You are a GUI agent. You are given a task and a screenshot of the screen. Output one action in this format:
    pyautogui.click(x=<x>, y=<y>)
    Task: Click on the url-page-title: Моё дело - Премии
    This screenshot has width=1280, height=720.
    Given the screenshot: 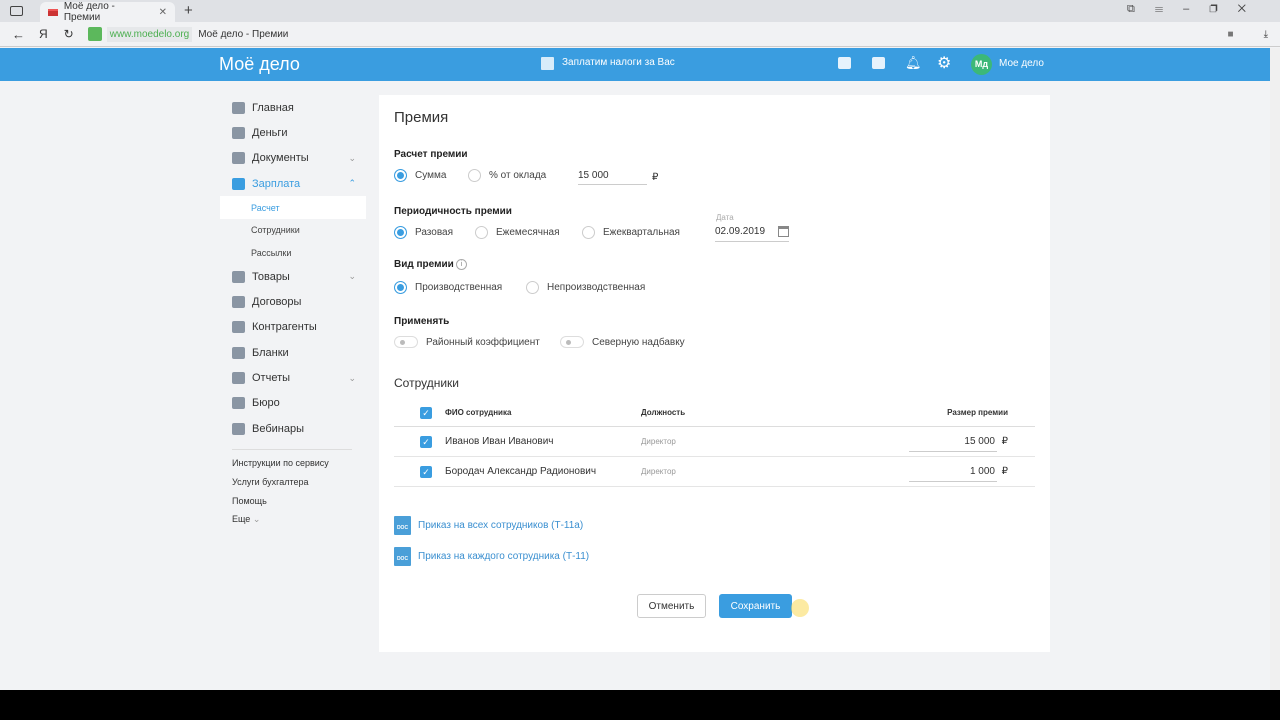 What is the action you would take?
    pyautogui.click(x=243, y=34)
    